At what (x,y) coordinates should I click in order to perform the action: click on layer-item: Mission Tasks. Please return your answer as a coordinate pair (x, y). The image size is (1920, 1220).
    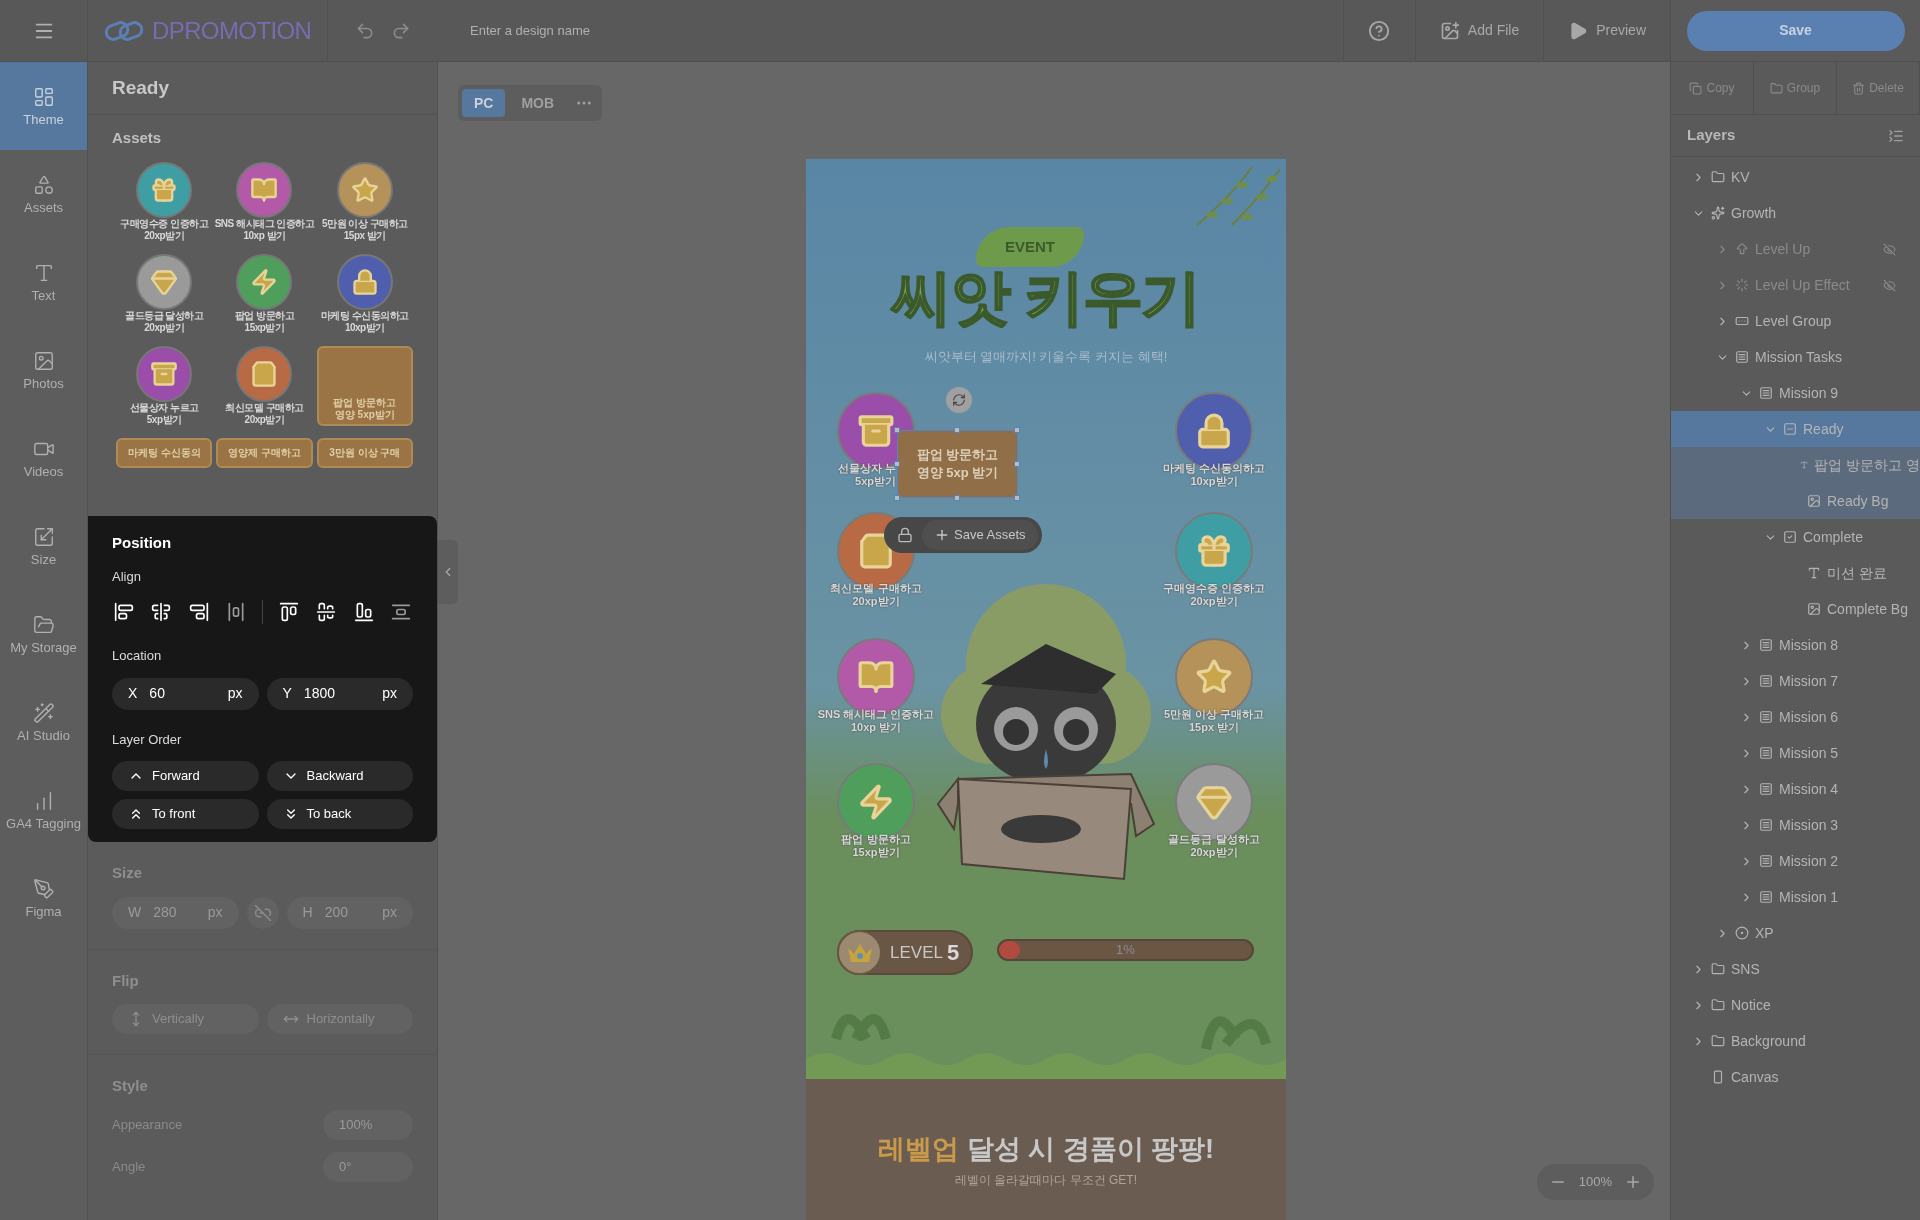
    Looking at the image, I should click on (1795, 357).